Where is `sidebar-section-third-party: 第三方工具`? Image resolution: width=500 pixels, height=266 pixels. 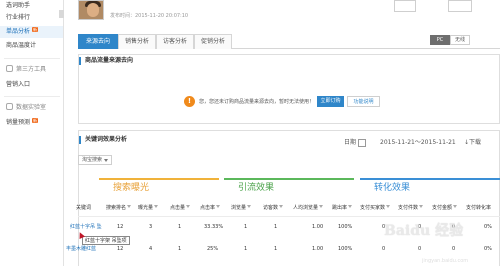
sidebar-section-third-party: 第三方工具 is located at coordinates (31, 70).